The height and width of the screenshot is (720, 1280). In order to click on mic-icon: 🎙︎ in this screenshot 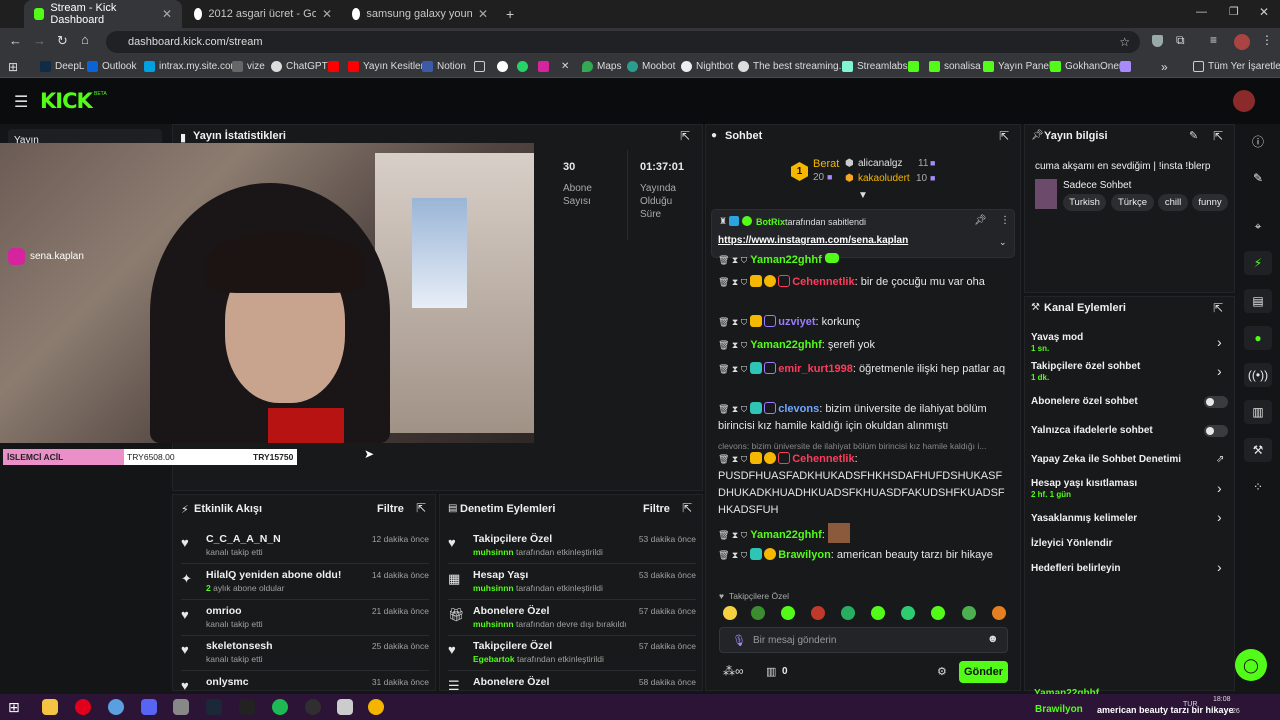, I will do `click(739, 640)`.